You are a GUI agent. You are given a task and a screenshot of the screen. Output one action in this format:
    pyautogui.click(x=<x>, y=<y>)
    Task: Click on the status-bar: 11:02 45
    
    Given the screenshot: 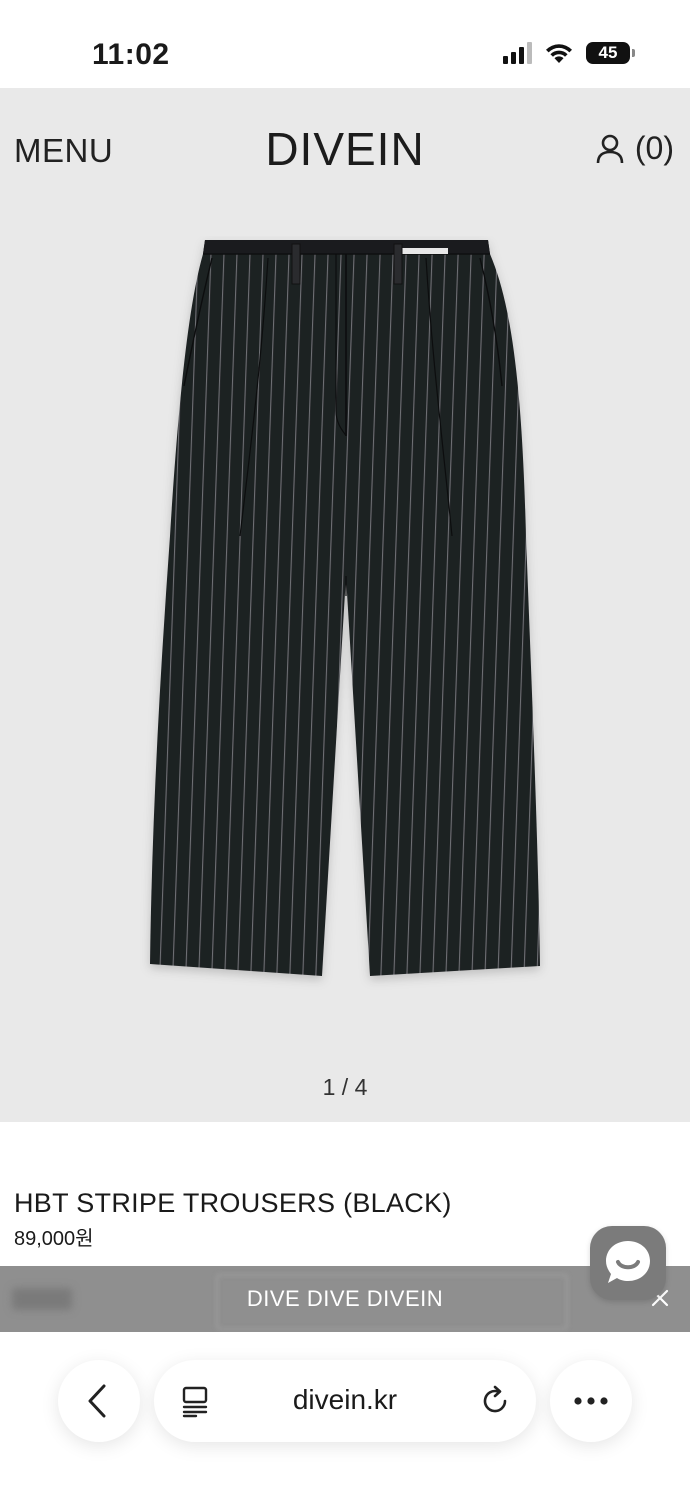 What is the action you would take?
    pyautogui.click(x=345, y=44)
    